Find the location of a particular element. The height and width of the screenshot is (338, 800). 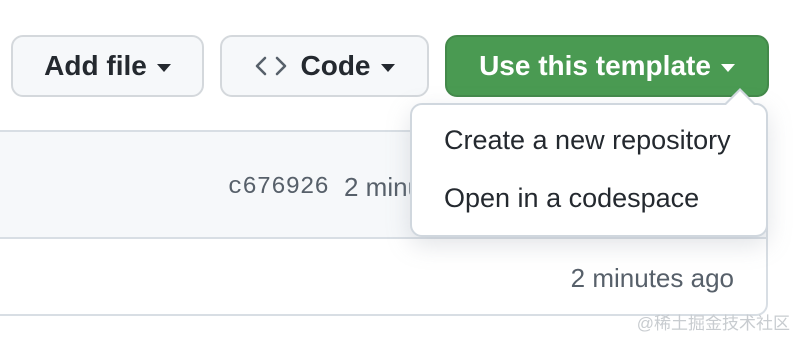

watermark: @稀土掘金技术社区 is located at coordinates (713, 323).